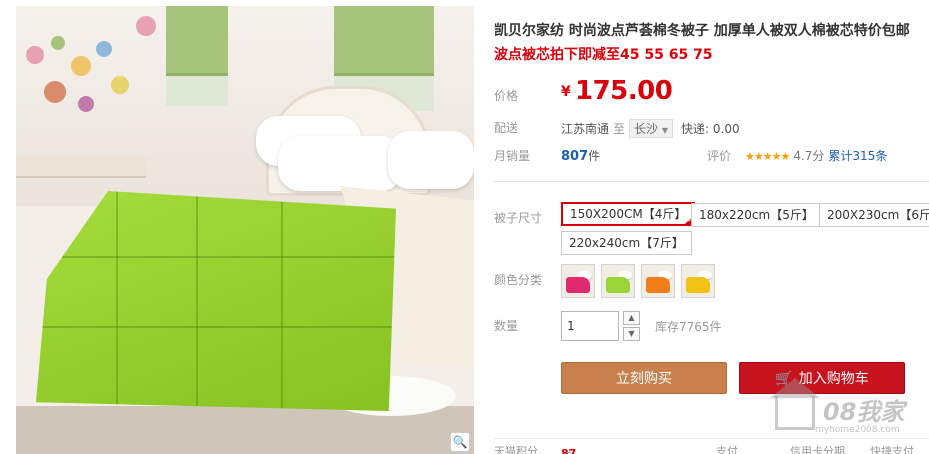  What do you see at coordinates (719, 156) in the screenshot?
I see `rating-label: 评价` at bounding box center [719, 156].